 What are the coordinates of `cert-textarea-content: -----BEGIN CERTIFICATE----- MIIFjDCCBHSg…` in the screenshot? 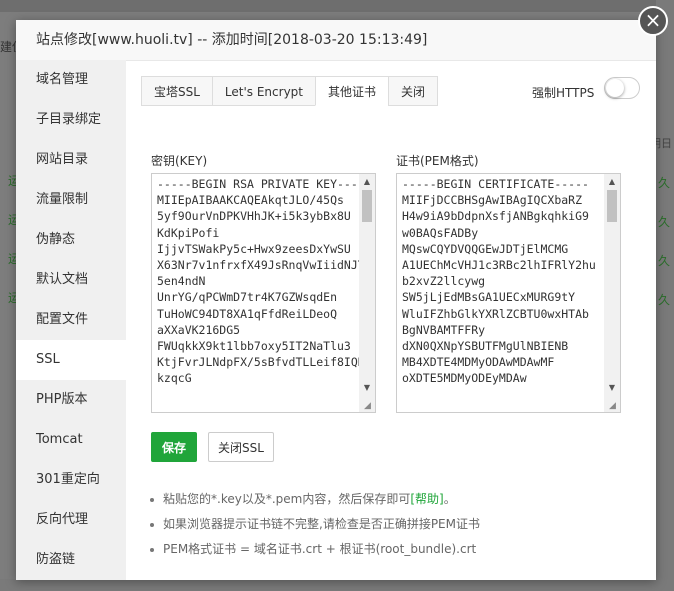 It's located at (499, 281).